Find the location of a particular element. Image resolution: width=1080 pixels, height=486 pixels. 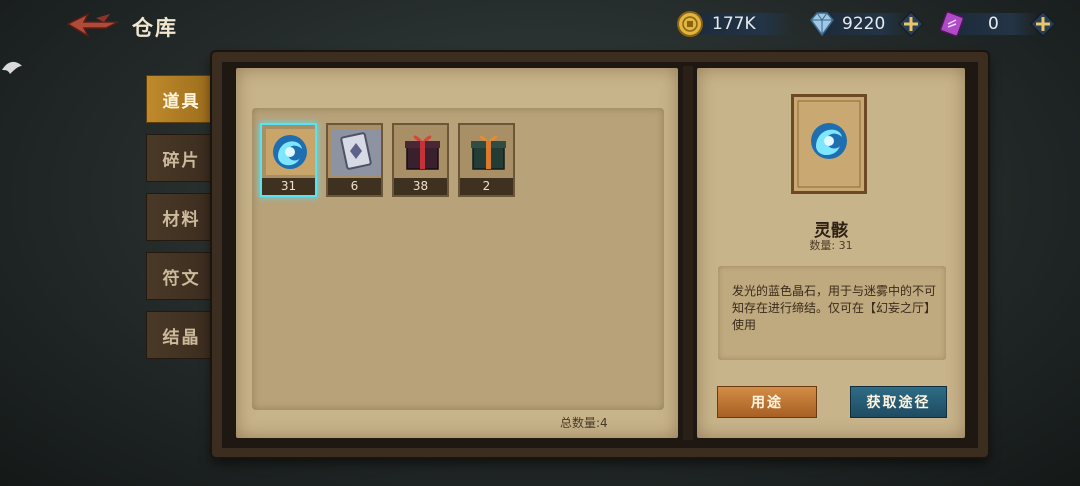

tab-items: 道具 is located at coordinates (181, 99).